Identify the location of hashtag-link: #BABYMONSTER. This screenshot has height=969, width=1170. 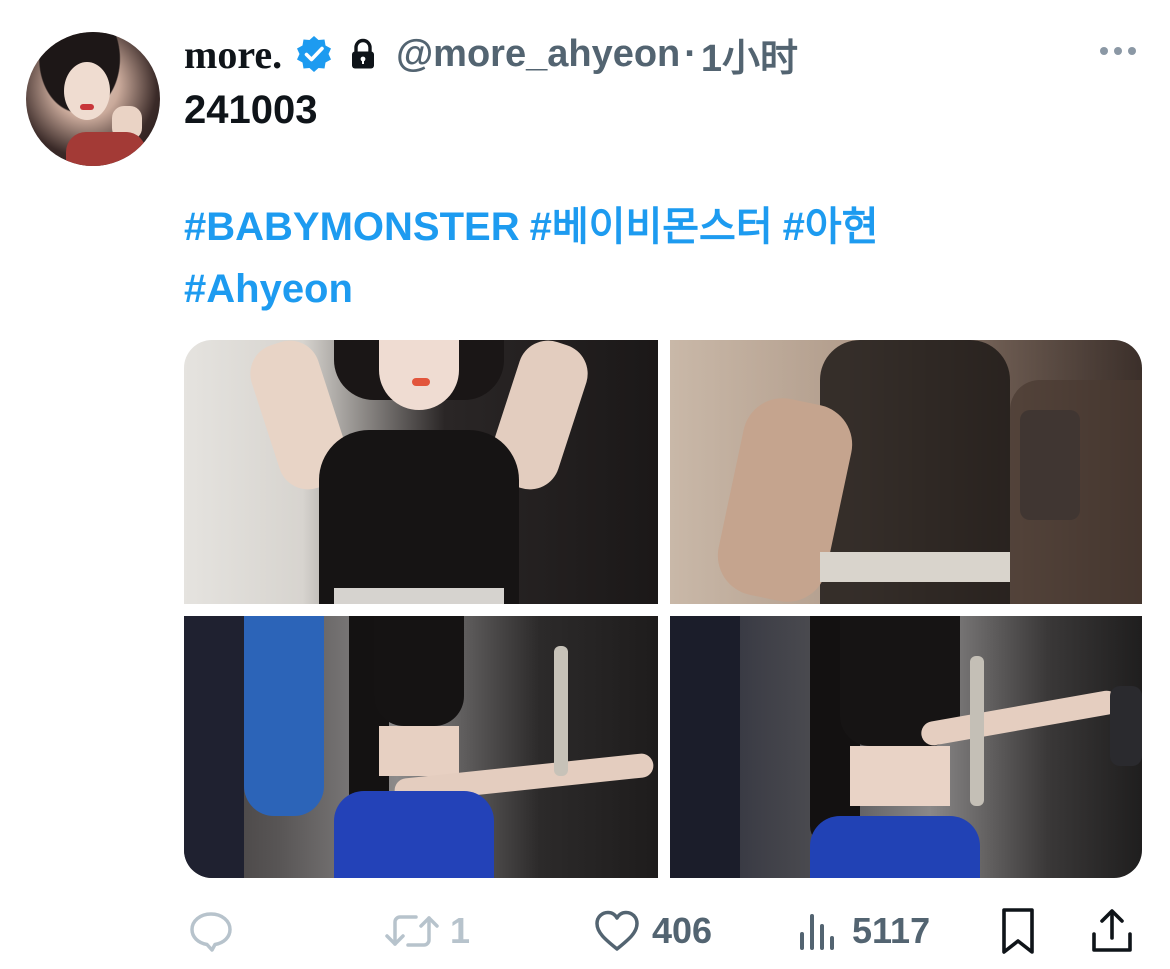
(352, 227).